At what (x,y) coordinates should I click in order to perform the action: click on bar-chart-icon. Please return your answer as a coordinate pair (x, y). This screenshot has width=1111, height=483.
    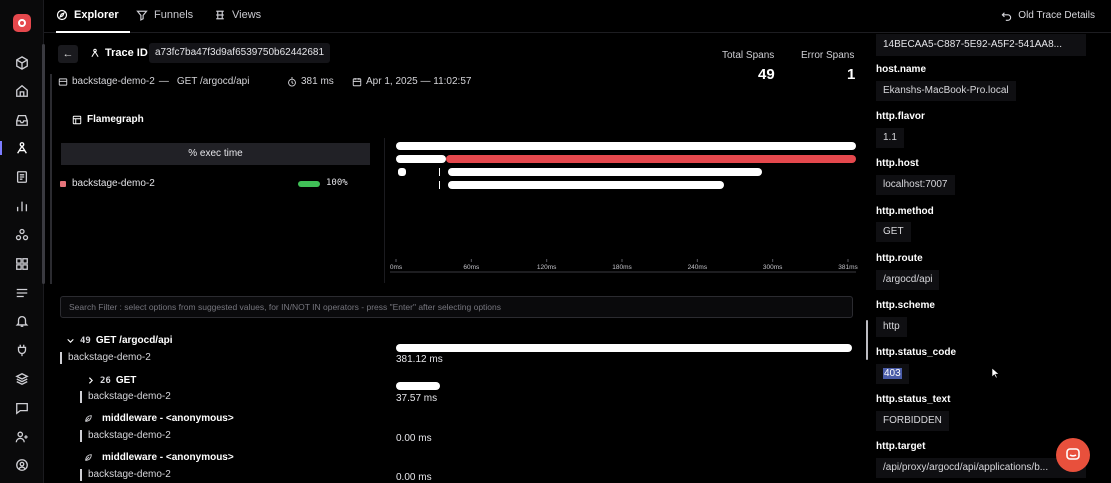
    Looking at the image, I should click on (22, 206).